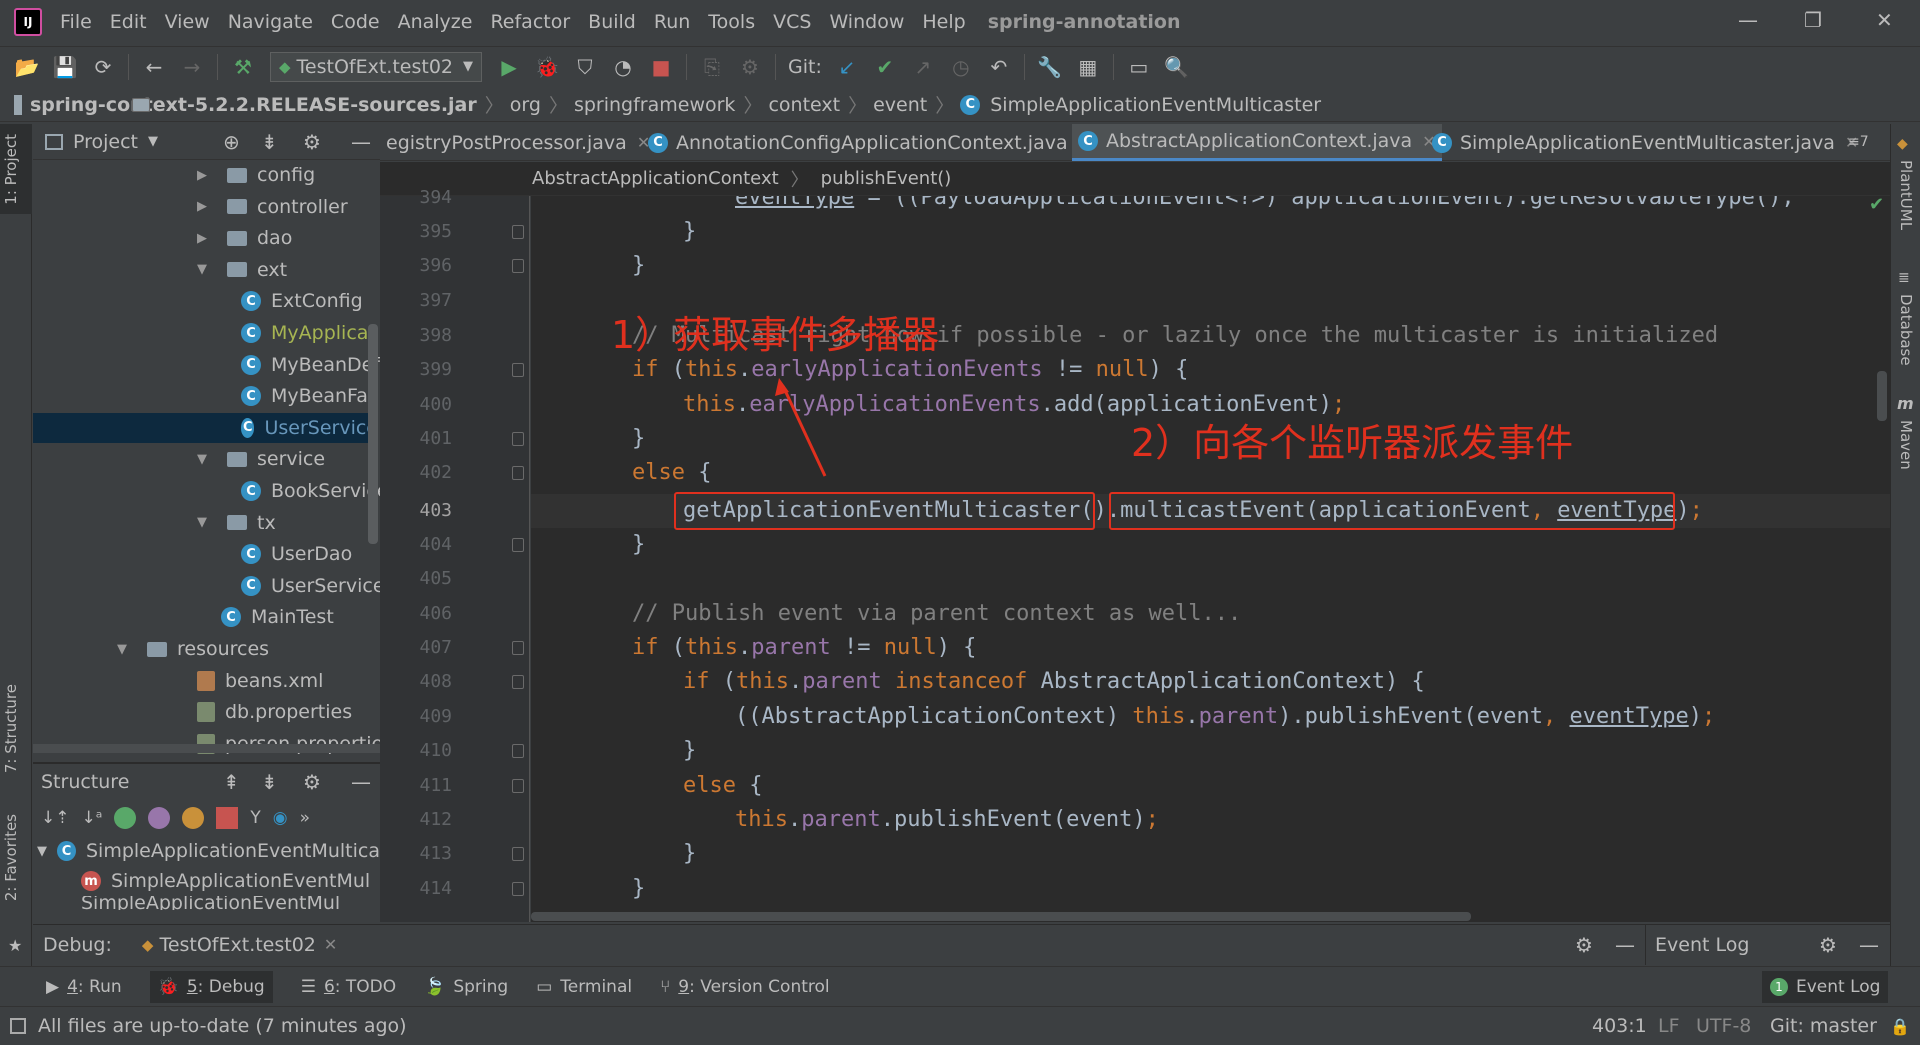 Image resolution: width=1920 pixels, height=1045 pixels. I want to click on menu-refactor: Refactor, so click(530, 22).